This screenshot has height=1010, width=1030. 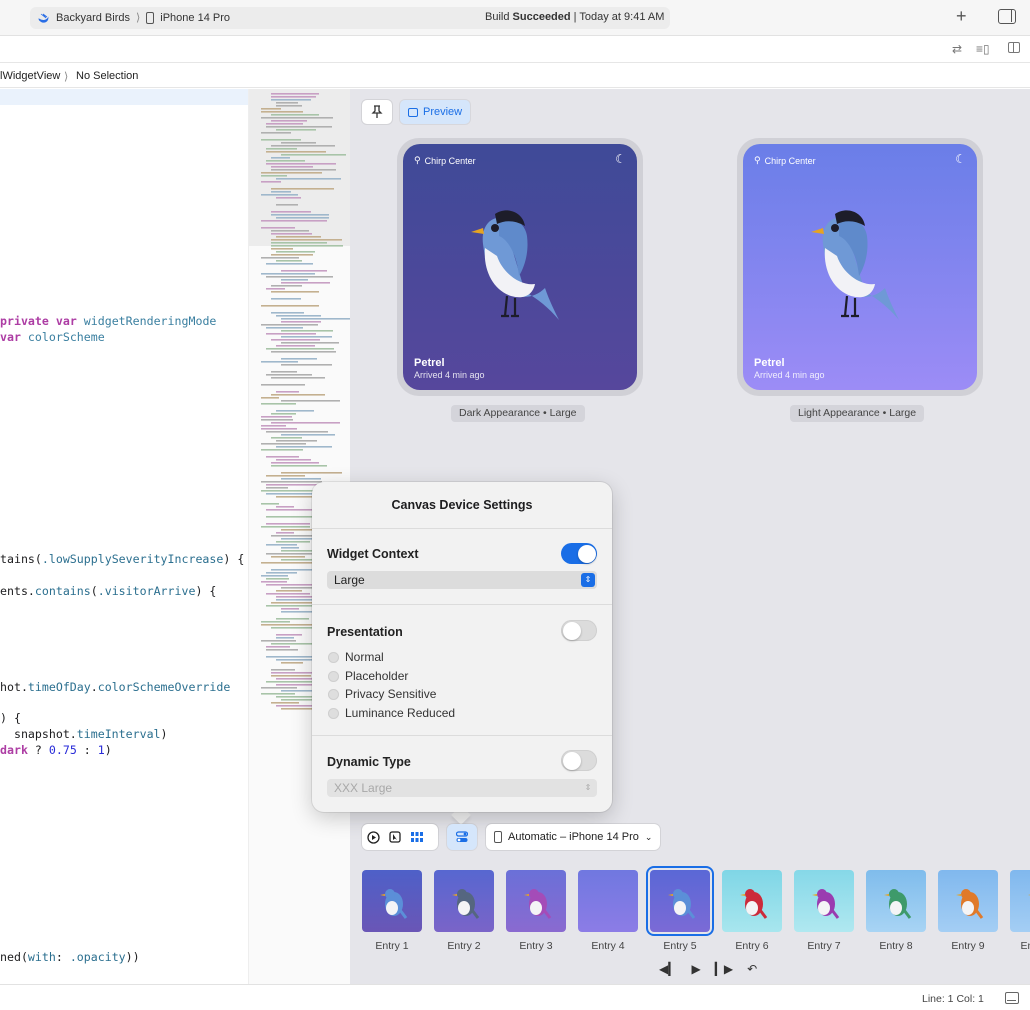 I want to click on widget-header: ⚲ Chirp Center, so click(x=445, y=160).